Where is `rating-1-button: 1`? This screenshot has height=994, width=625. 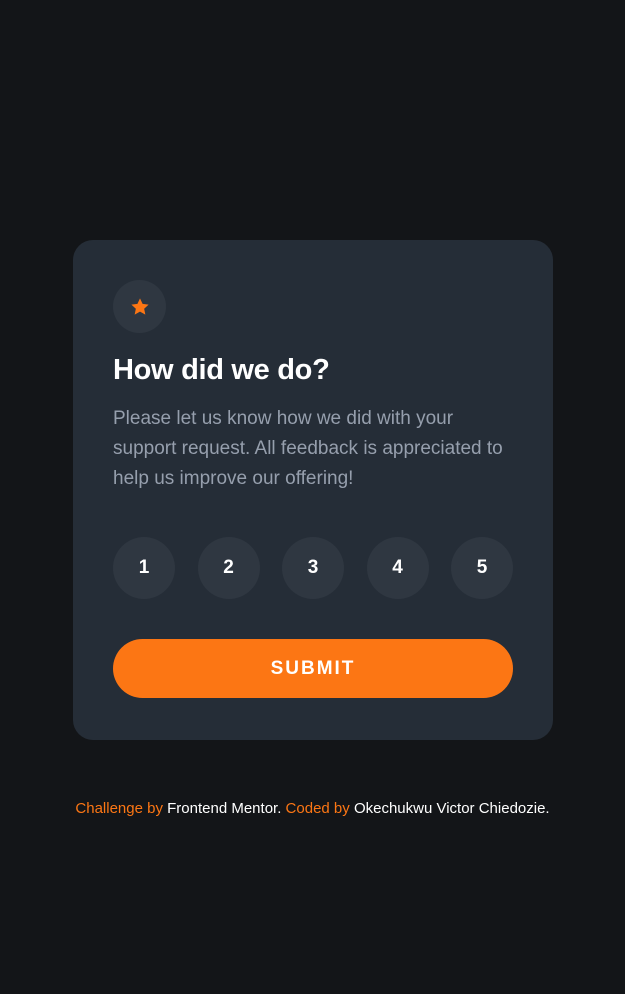
rating-1-button: 1 is located at coordinates (144, 568).